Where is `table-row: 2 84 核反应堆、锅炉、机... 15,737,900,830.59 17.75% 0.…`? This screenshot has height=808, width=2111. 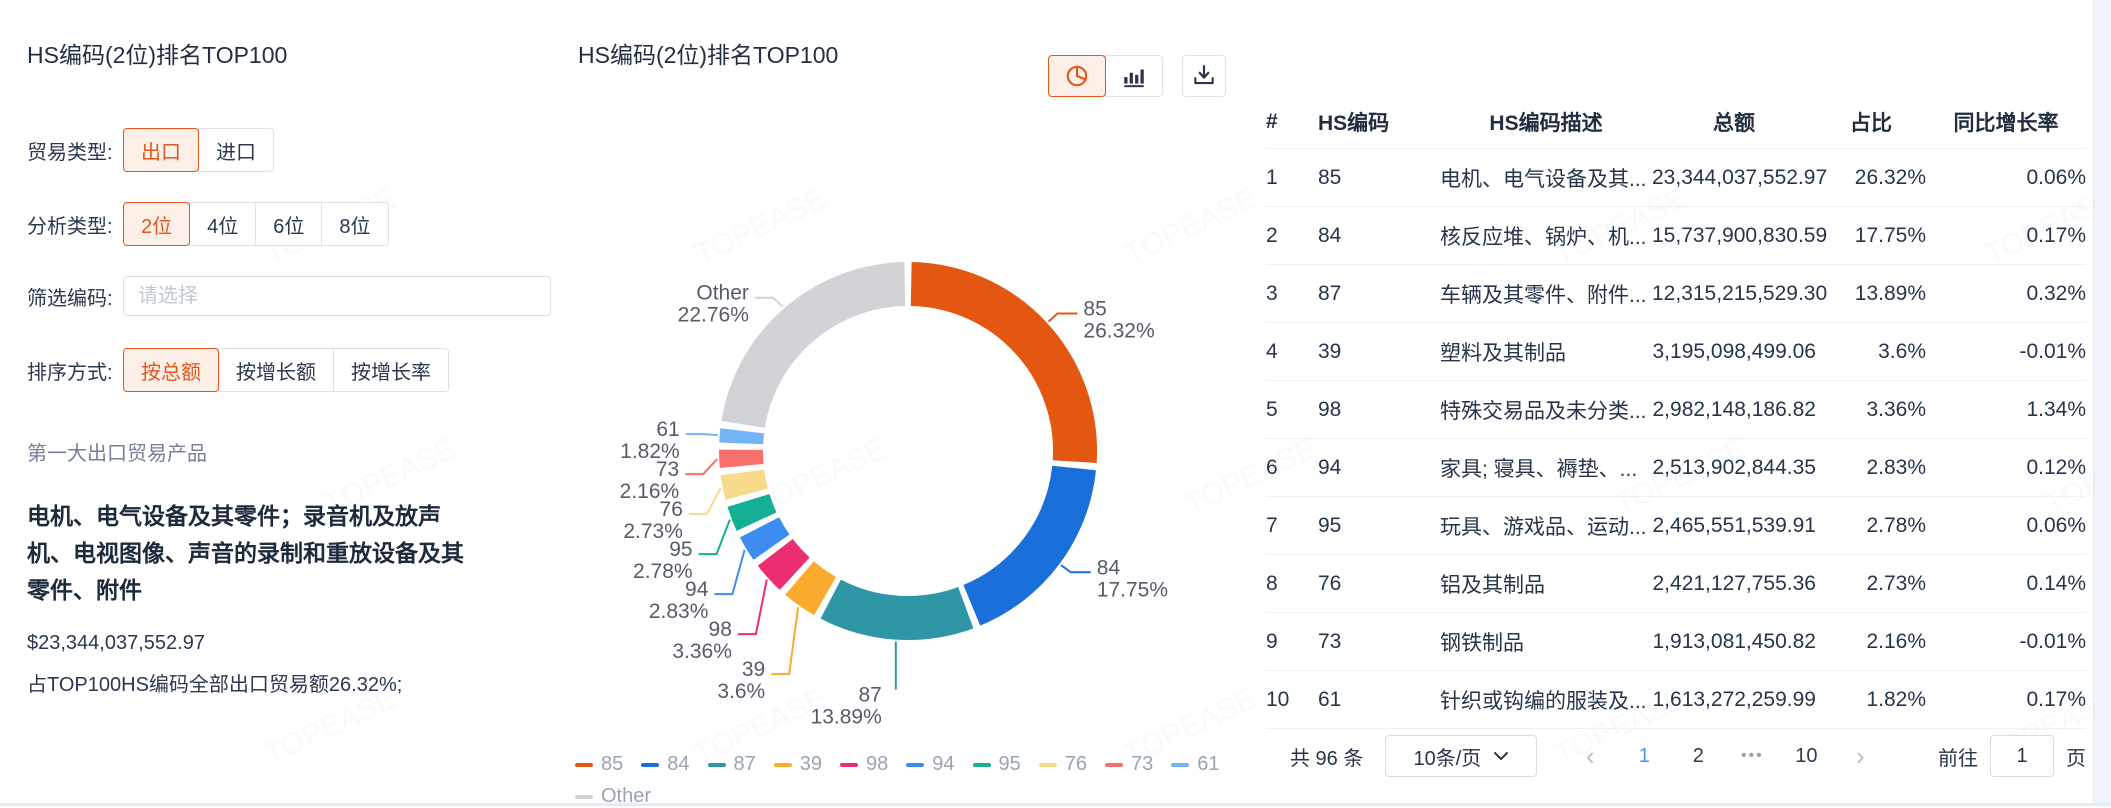
table-row: 2 84 核反应堆、锅炉、机... 15,737,900,830.59 17.75% 0.… is located at coordinates (1676, 235).